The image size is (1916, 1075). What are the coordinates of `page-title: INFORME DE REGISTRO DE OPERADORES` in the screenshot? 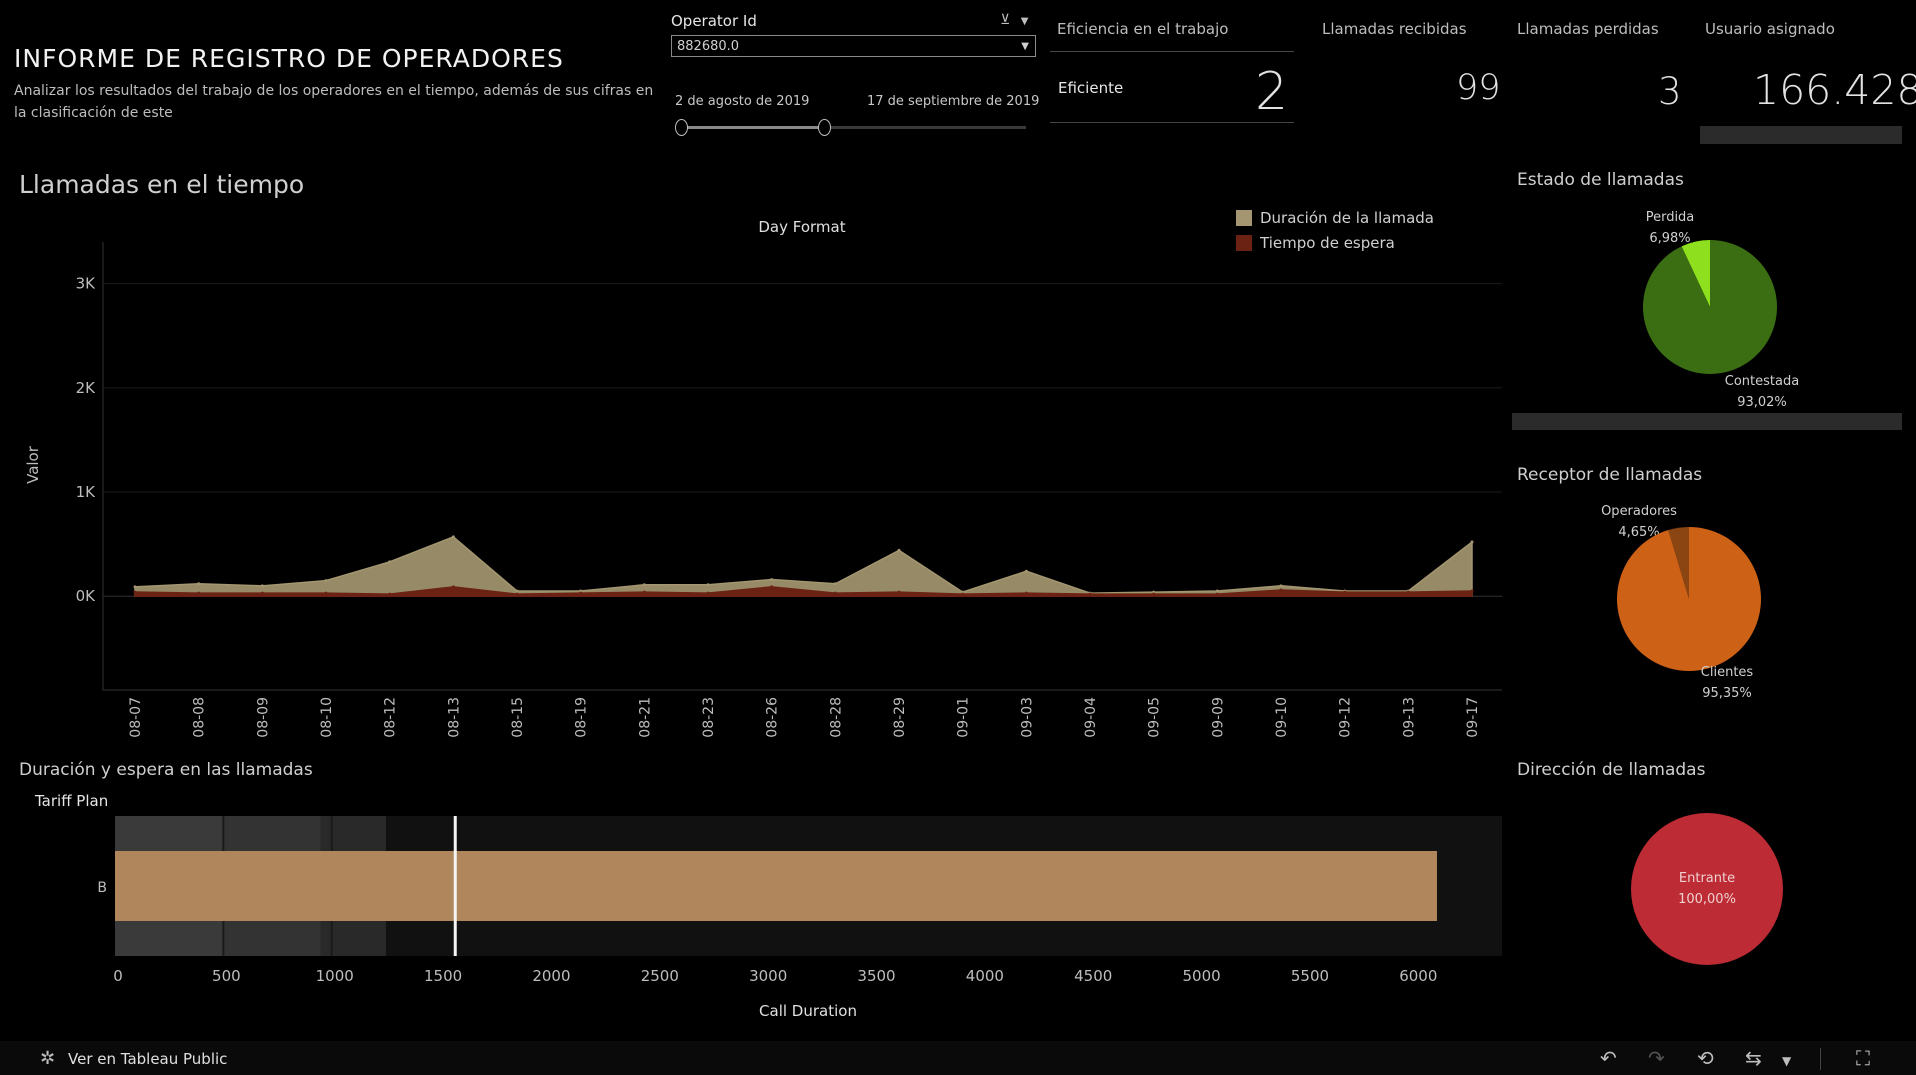 It's located at (289, 58).